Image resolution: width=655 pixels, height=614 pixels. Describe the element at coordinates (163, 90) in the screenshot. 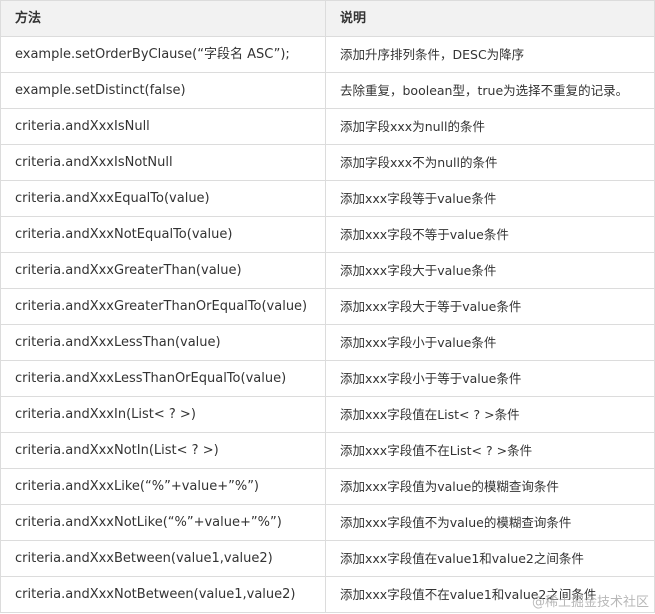

I see `method-cell: example.setDistinct(false)` at that location.